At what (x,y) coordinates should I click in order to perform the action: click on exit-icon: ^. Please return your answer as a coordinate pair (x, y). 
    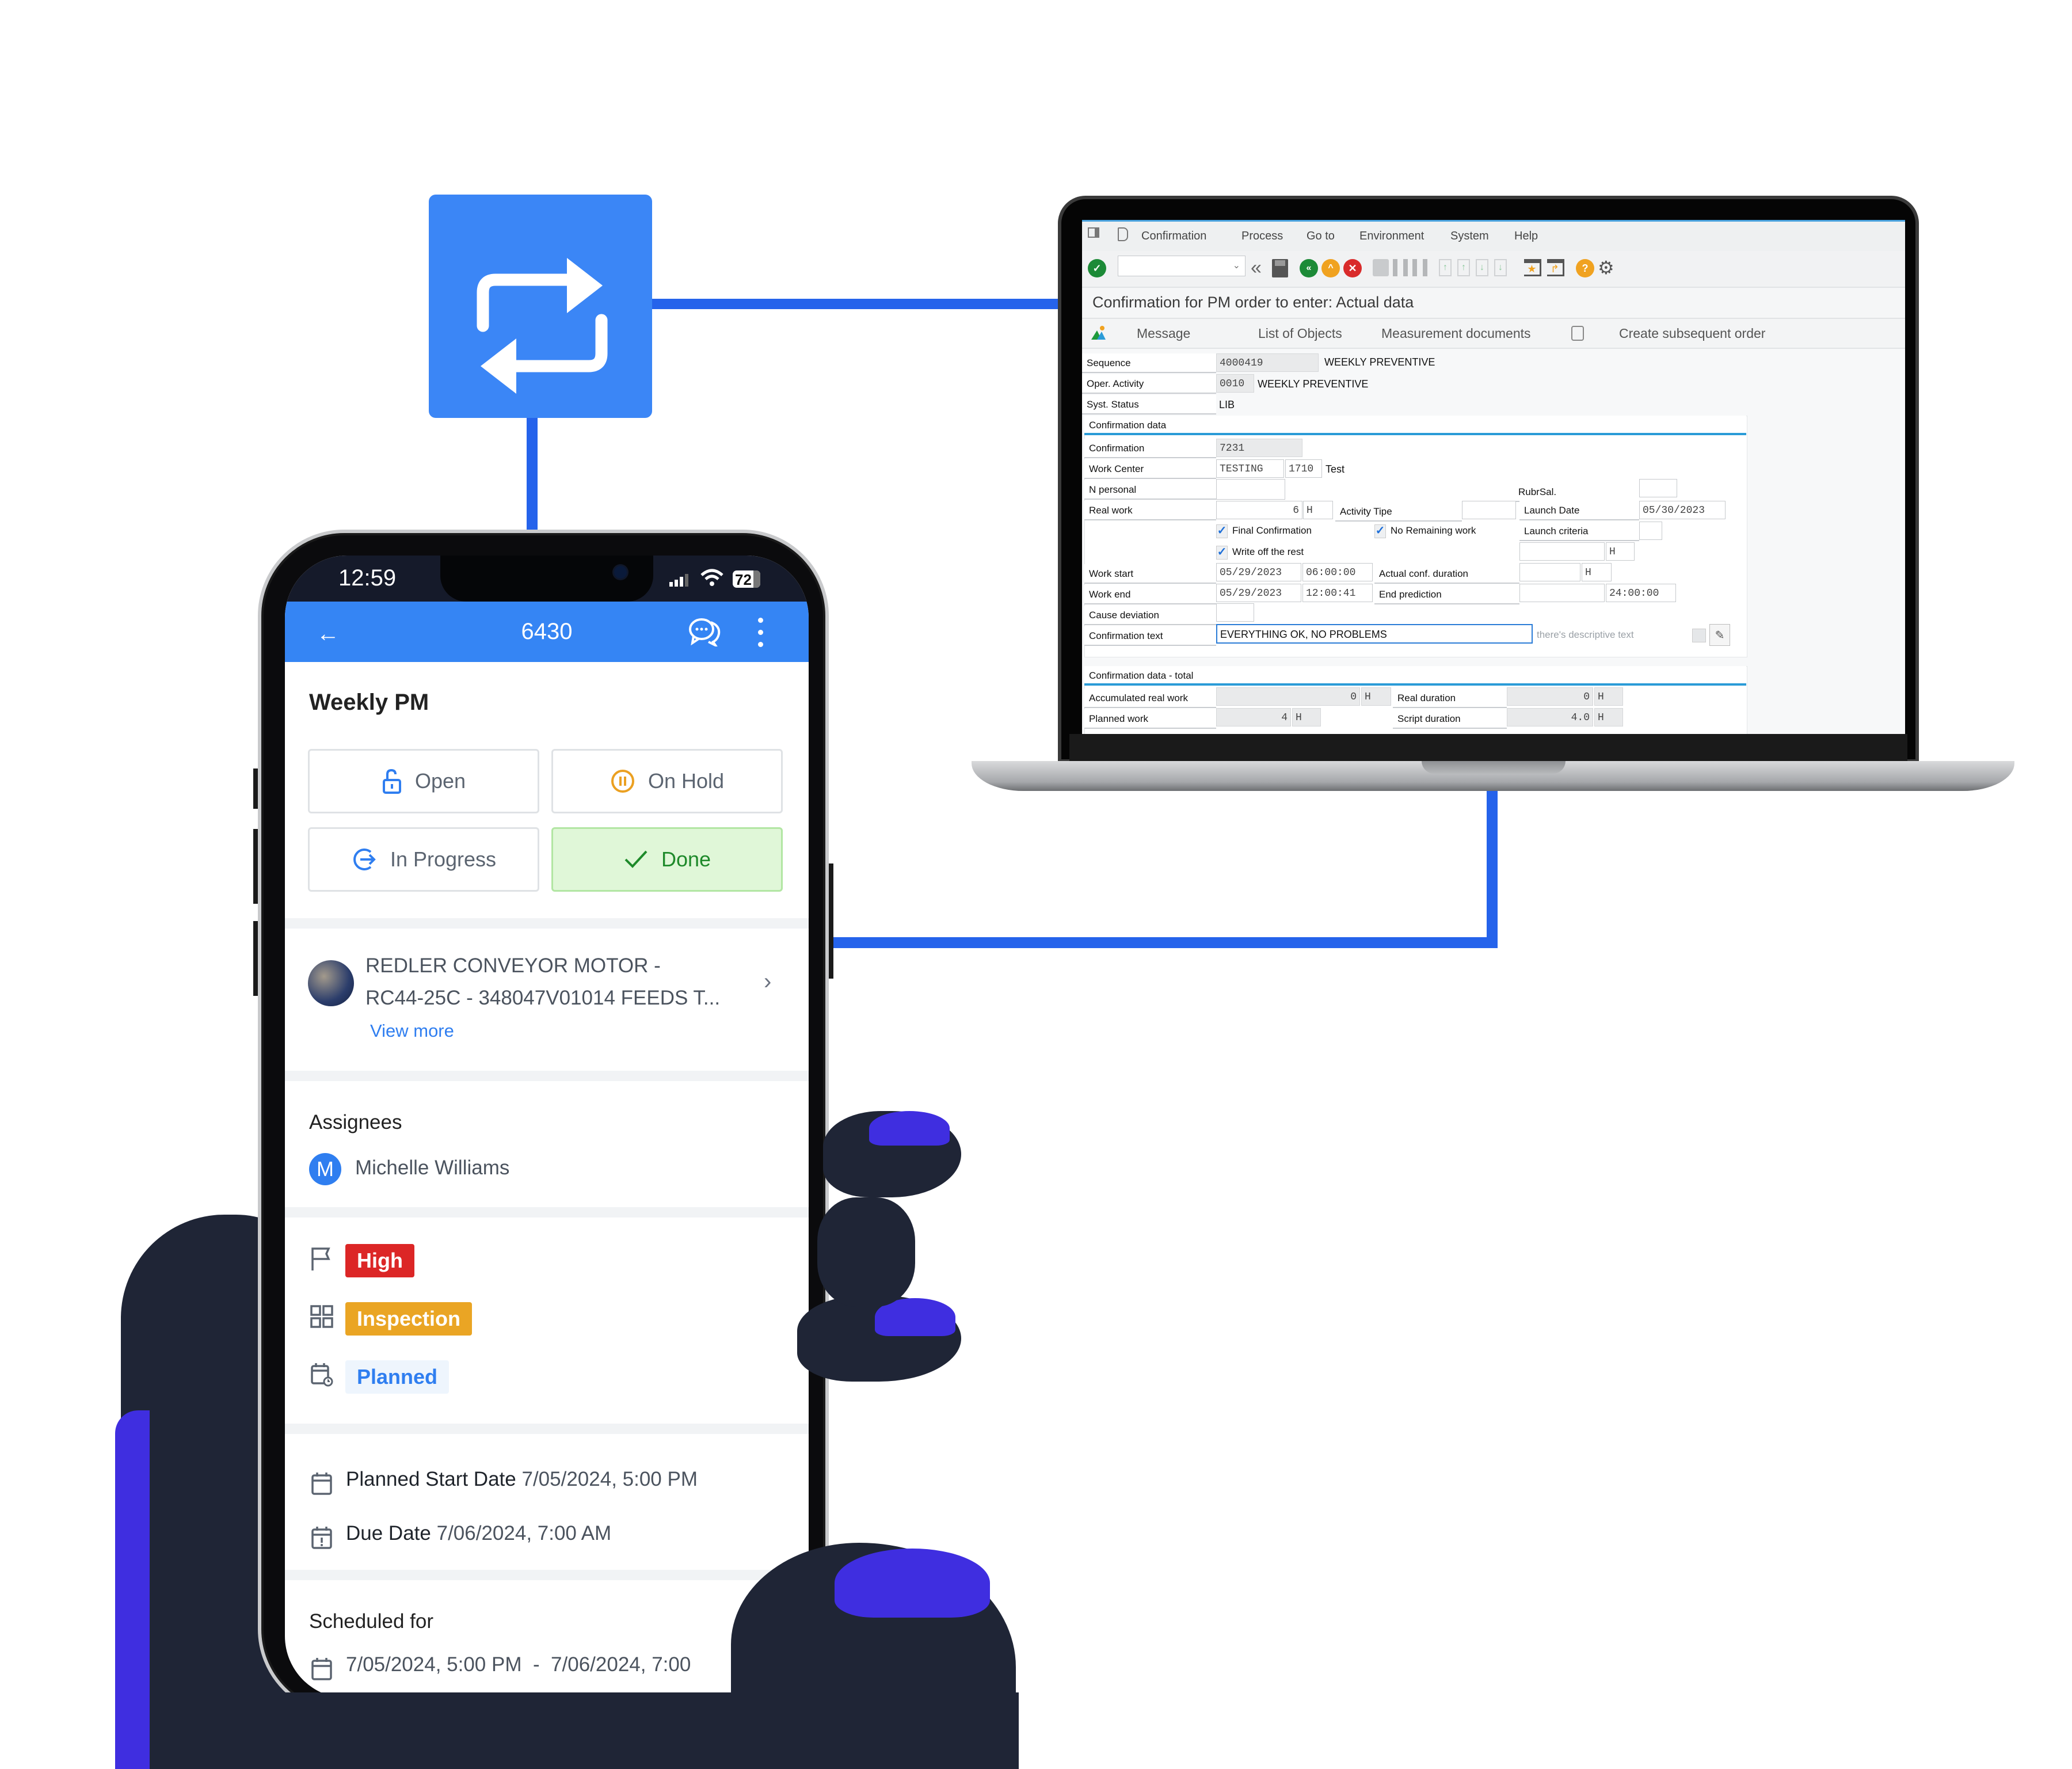
    Looking at the image, I should click on (1331, 268).